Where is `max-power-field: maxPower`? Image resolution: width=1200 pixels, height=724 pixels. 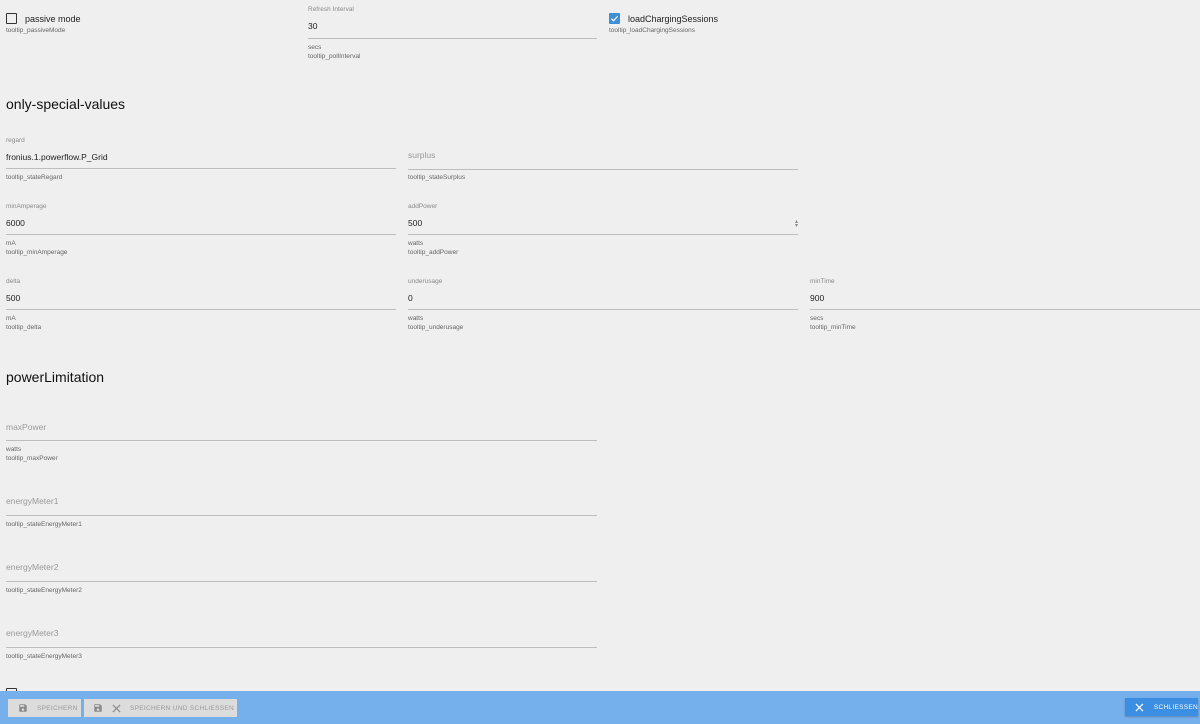
max-power-field: maxPower is located at coordinates (301, 431).